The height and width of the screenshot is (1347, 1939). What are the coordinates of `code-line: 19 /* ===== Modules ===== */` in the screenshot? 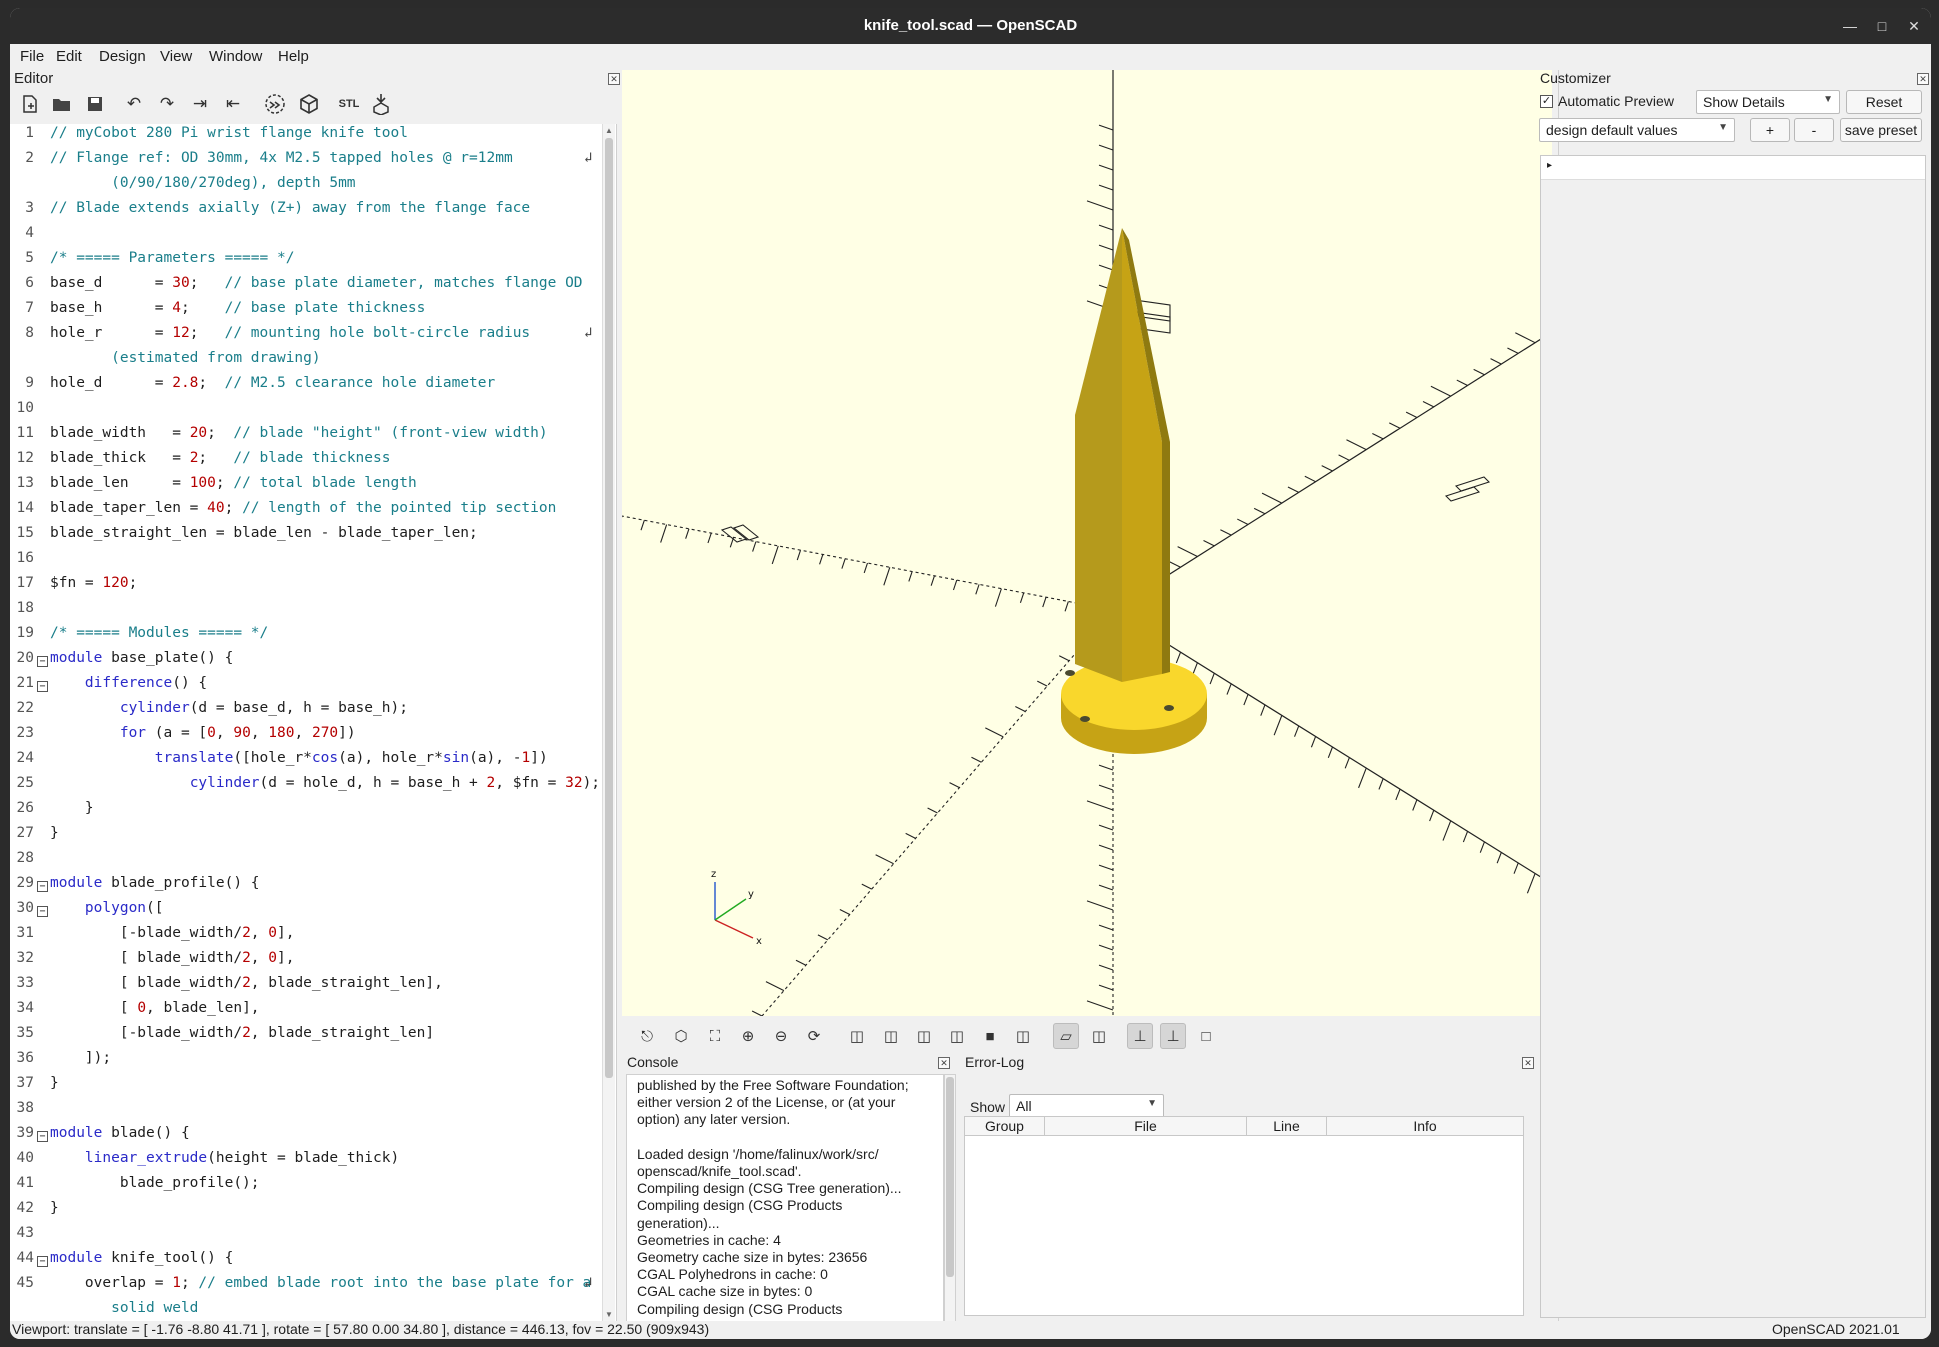 It's located at (305, 637).